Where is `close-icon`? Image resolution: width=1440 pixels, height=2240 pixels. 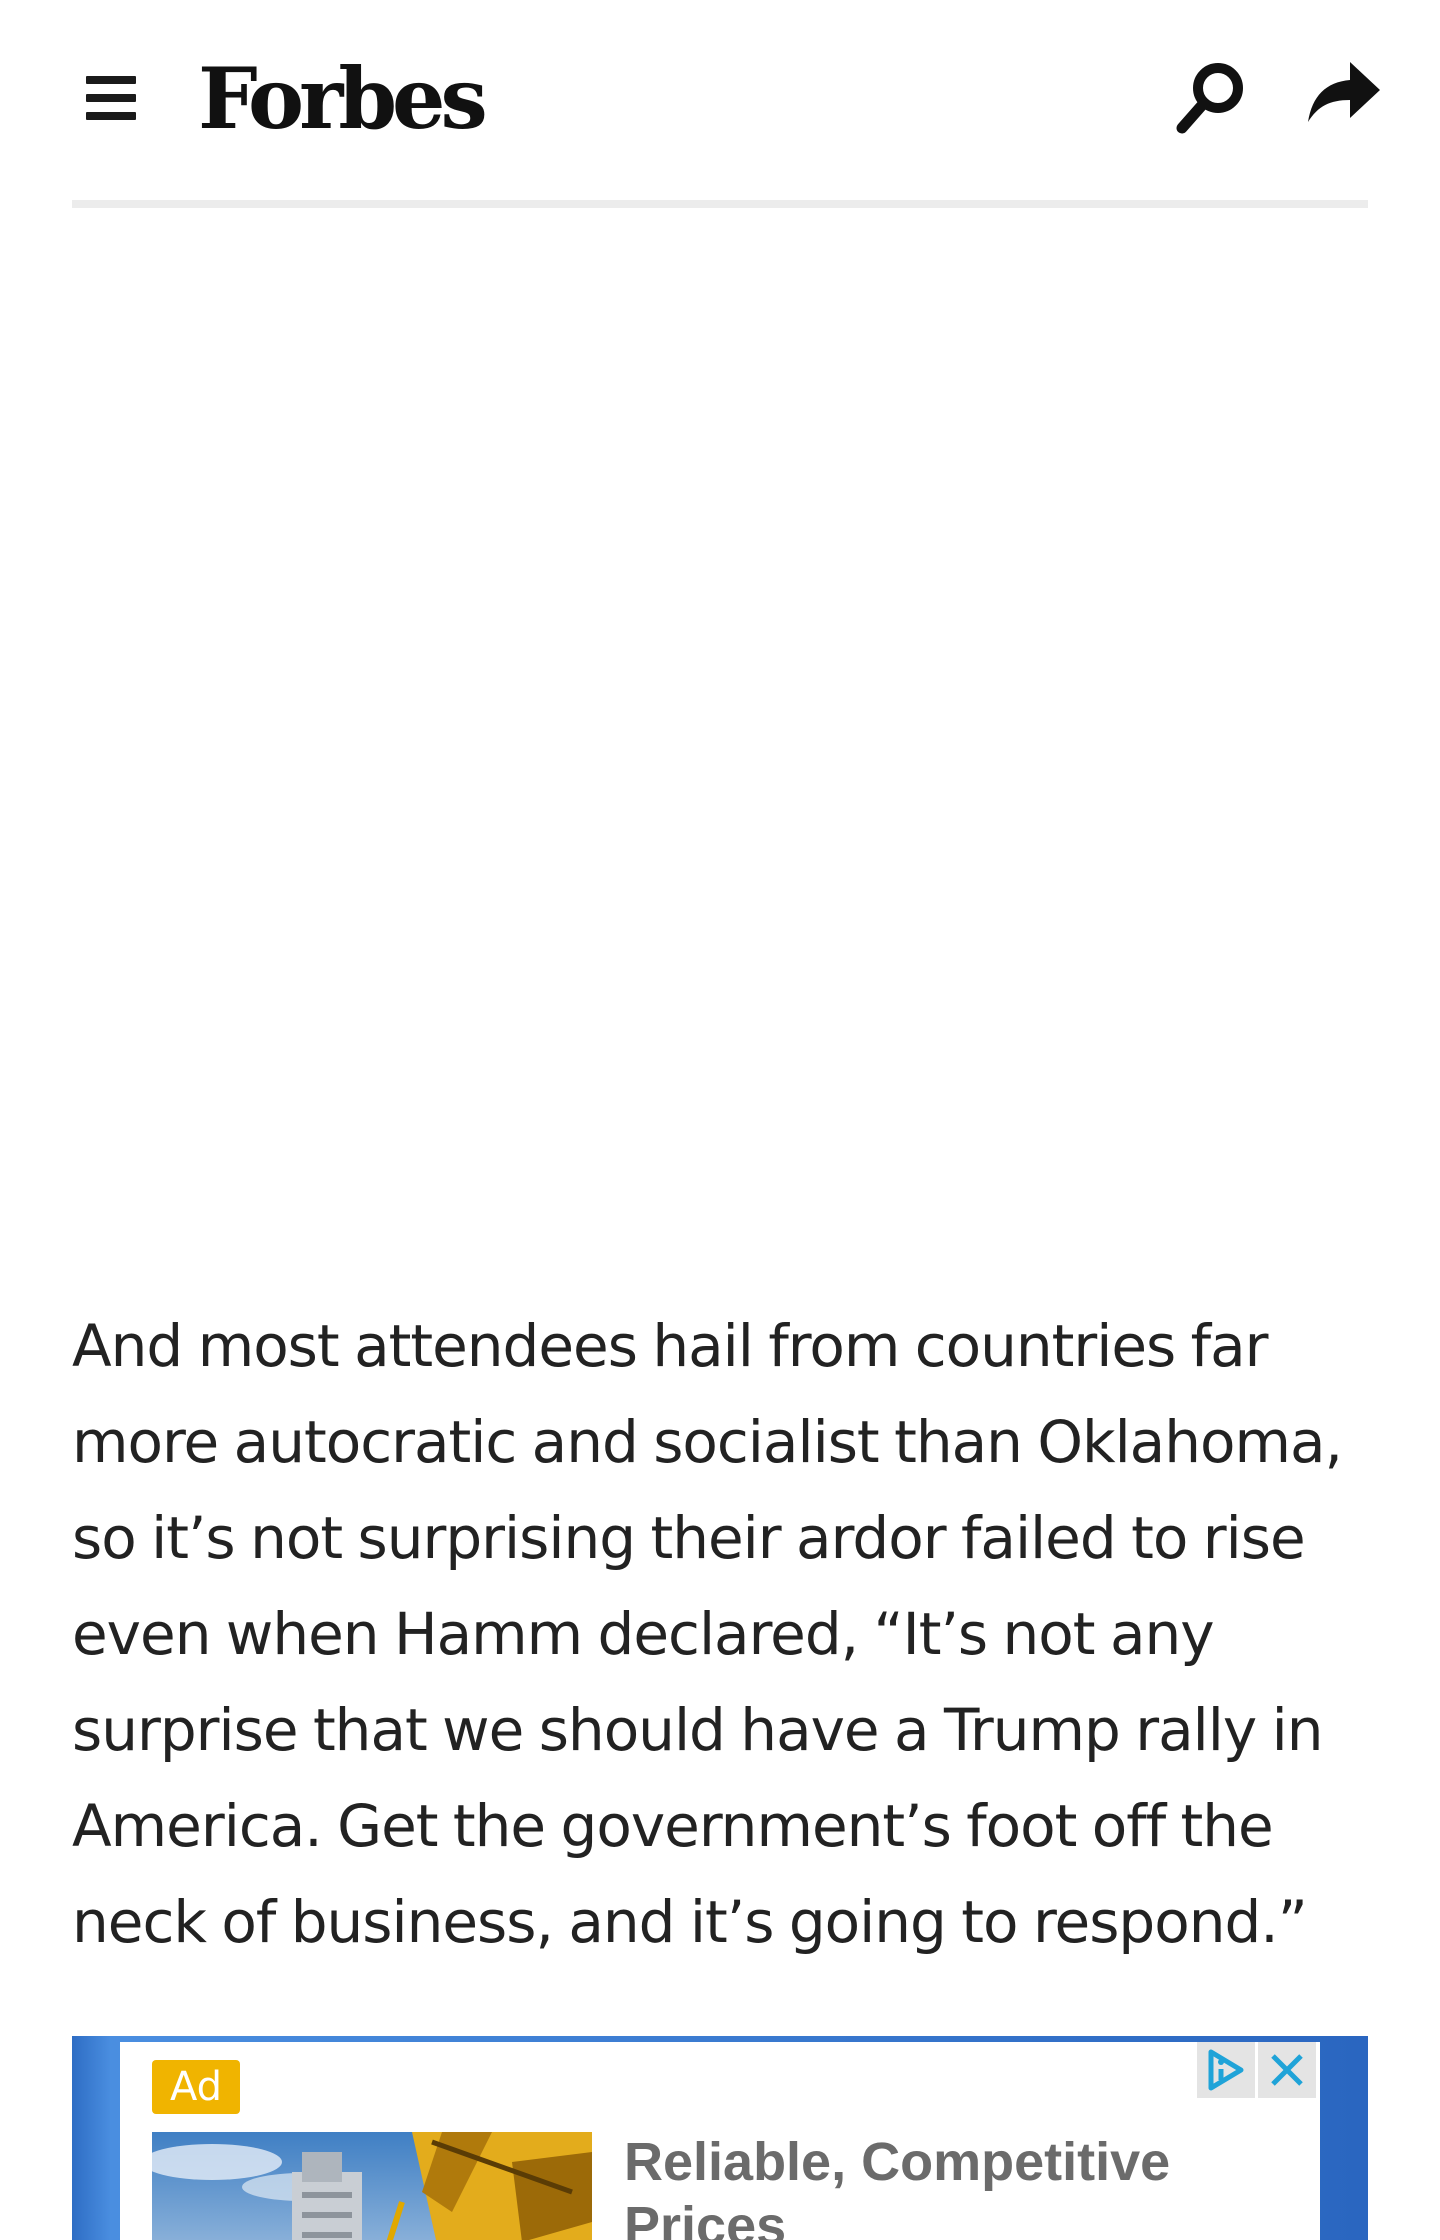
close-icon is located at coordinates (1287, 2070).